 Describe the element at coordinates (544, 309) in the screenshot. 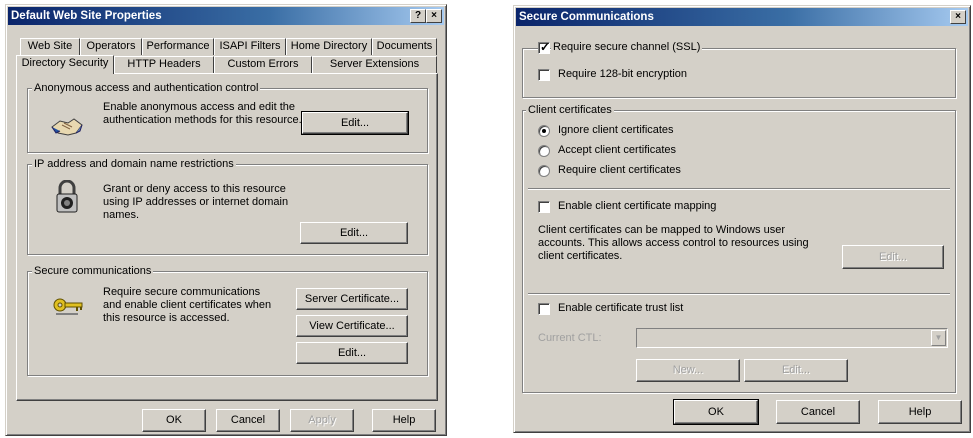

I see `enable-ctl-checkbox` at that location.